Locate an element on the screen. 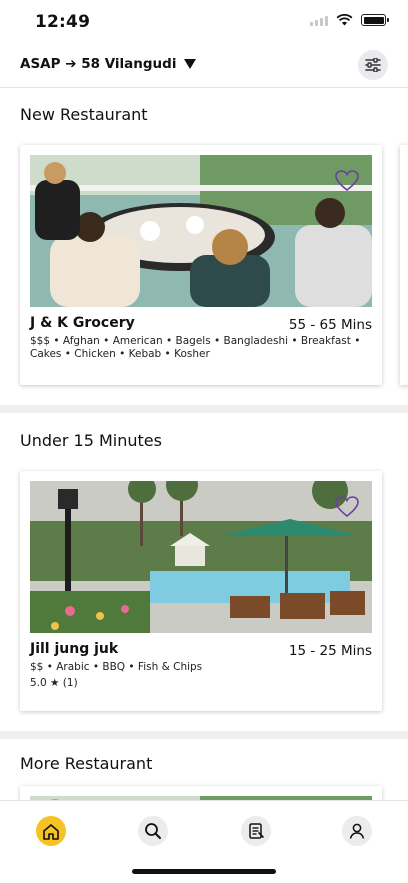 The height and width of the screenshot is (883, 408). tab-search is located at coordinates (153, 831).